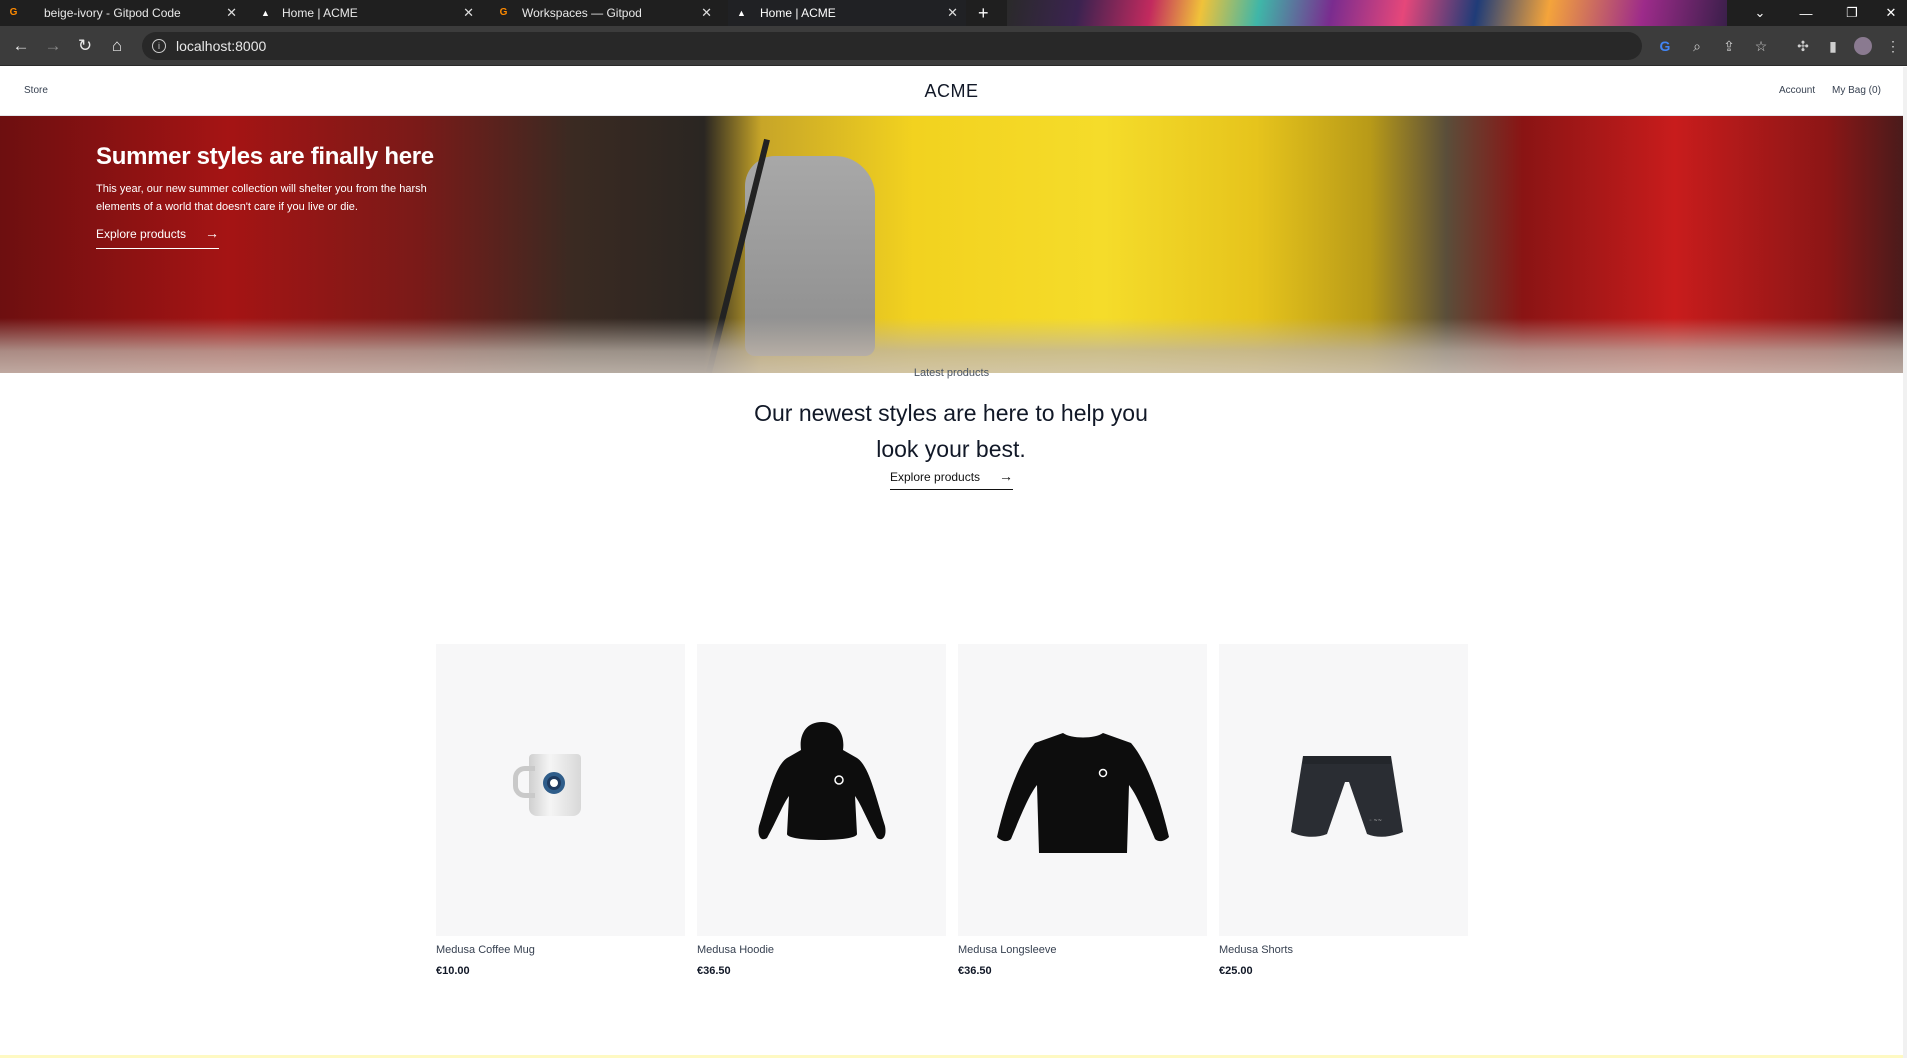 This screenshot has width=1907, height=1058. I want to click on forward-icon: →, so click(53, 46).